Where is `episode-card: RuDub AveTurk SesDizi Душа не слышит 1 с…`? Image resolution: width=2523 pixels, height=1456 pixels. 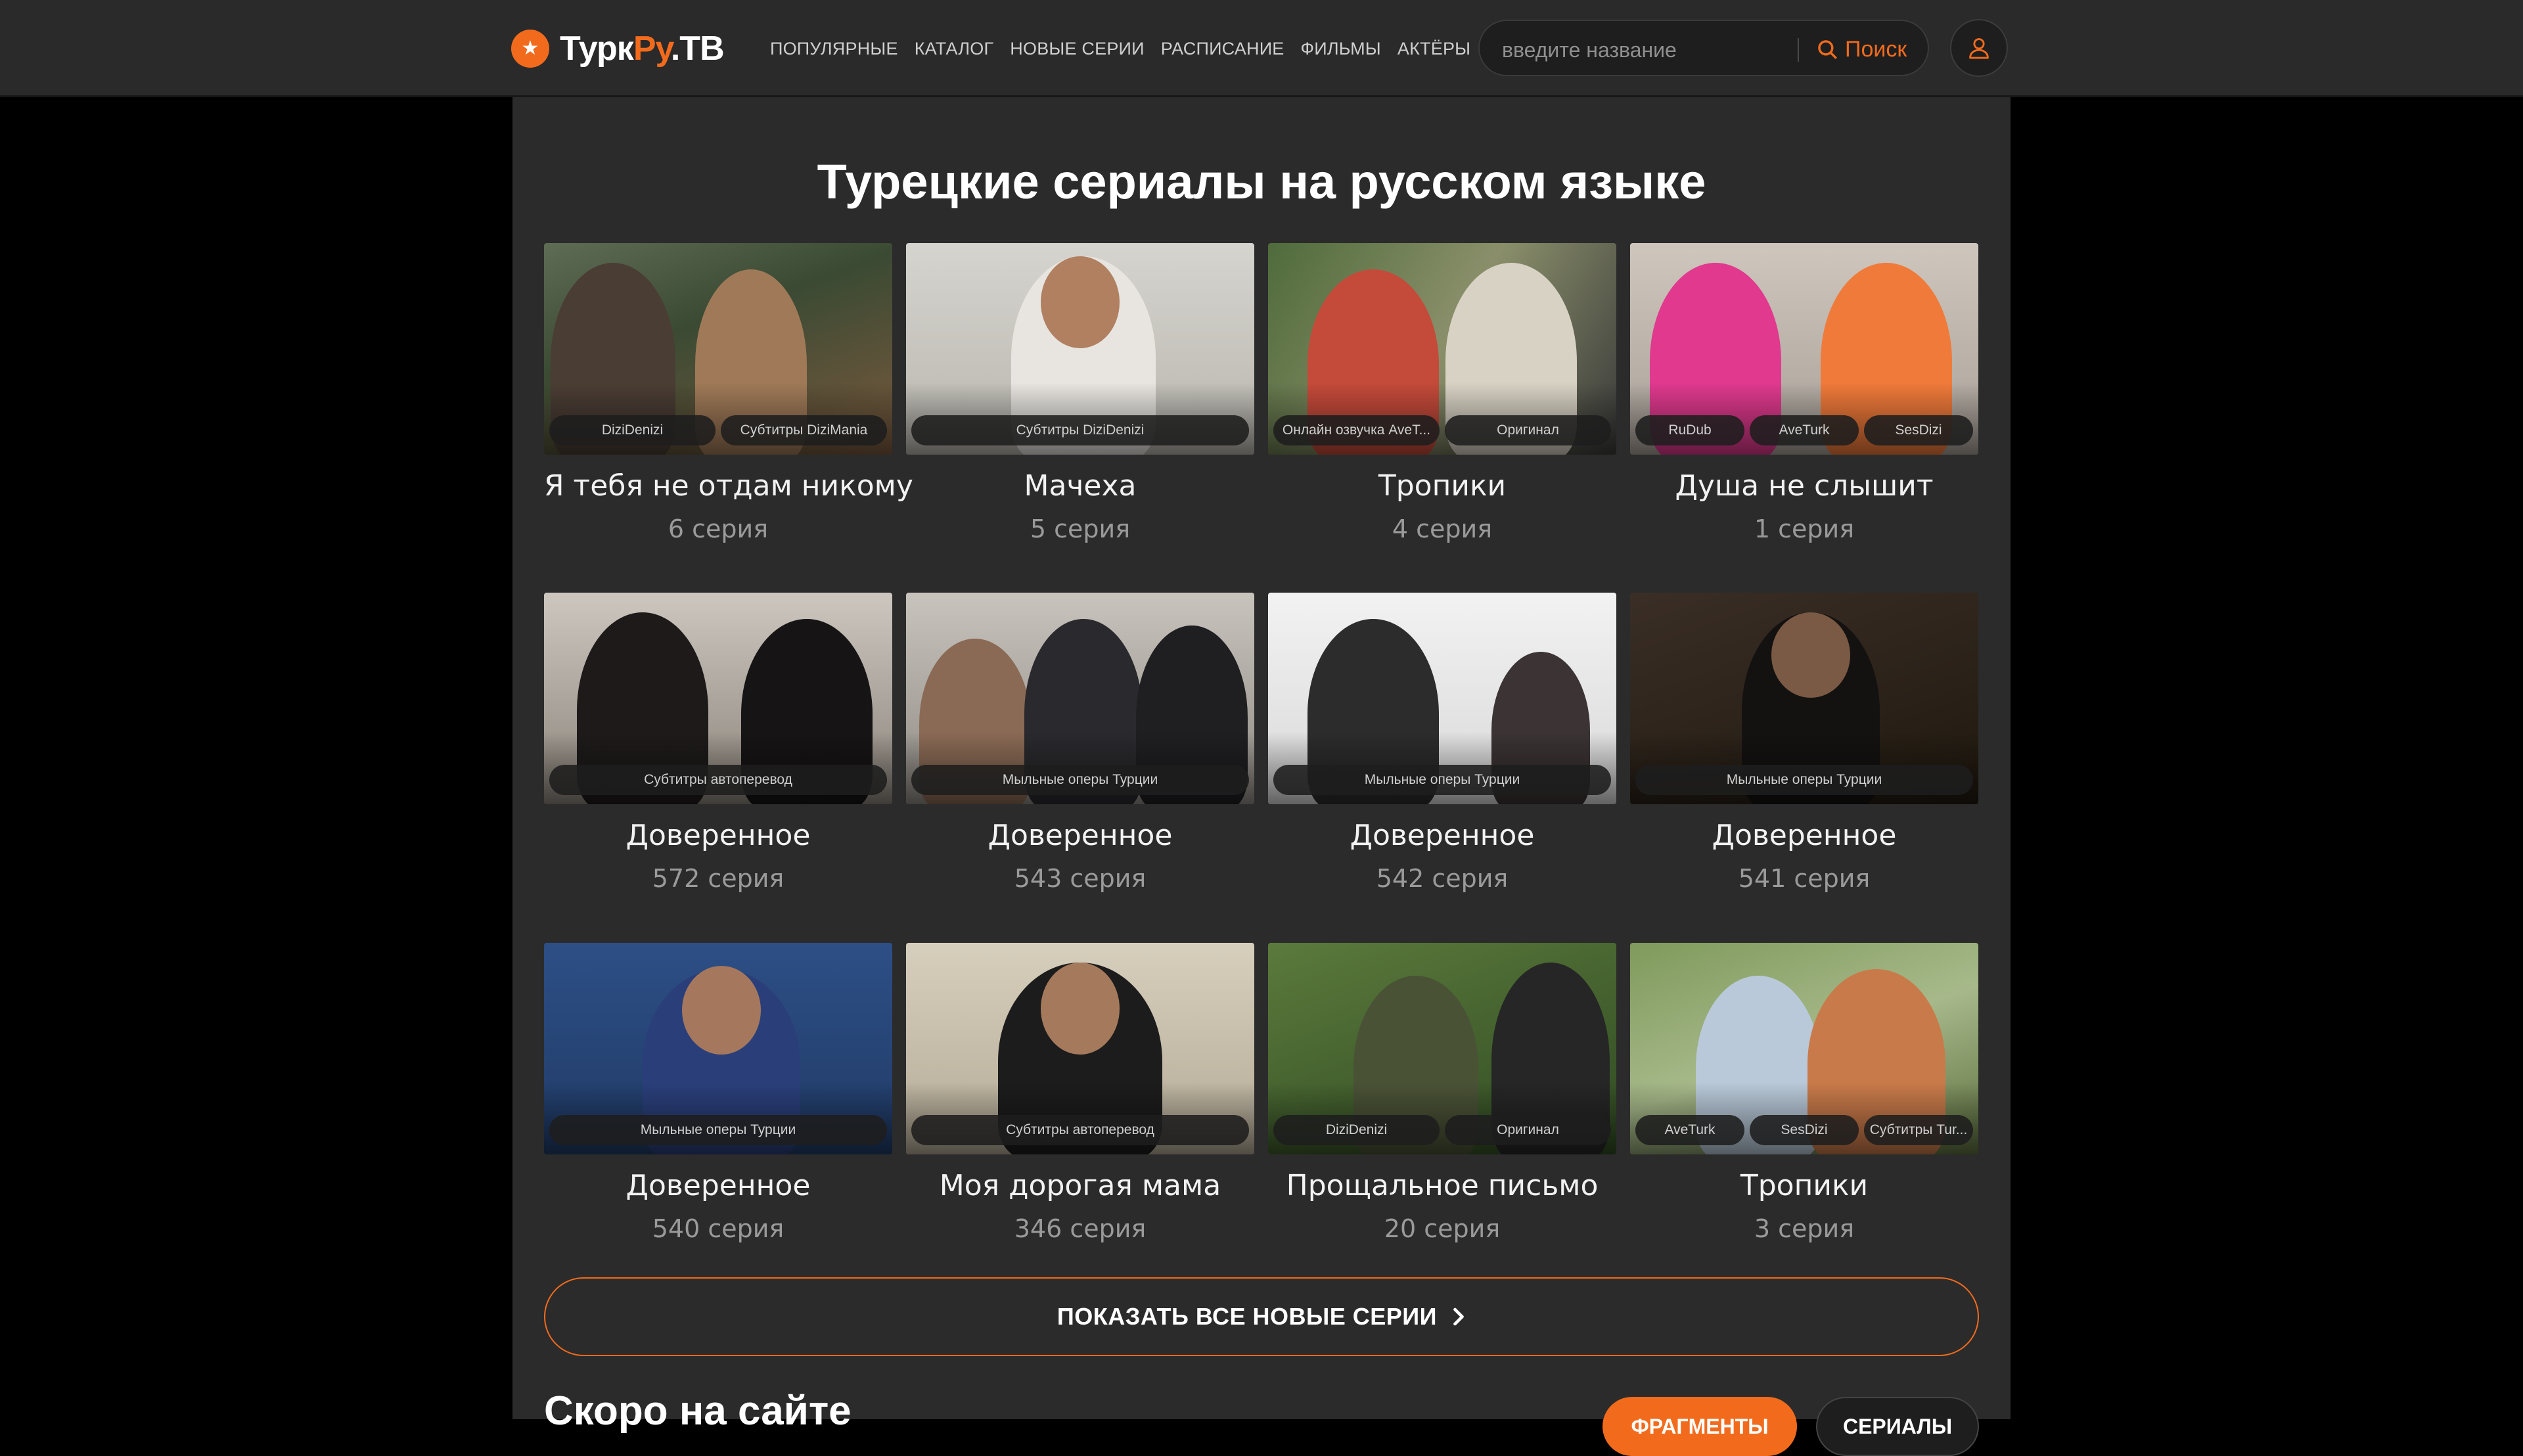
episode-card: RuDub AveTurk SesDizi Душа не слышит 1 с… is located at coordinates (1804, 393).